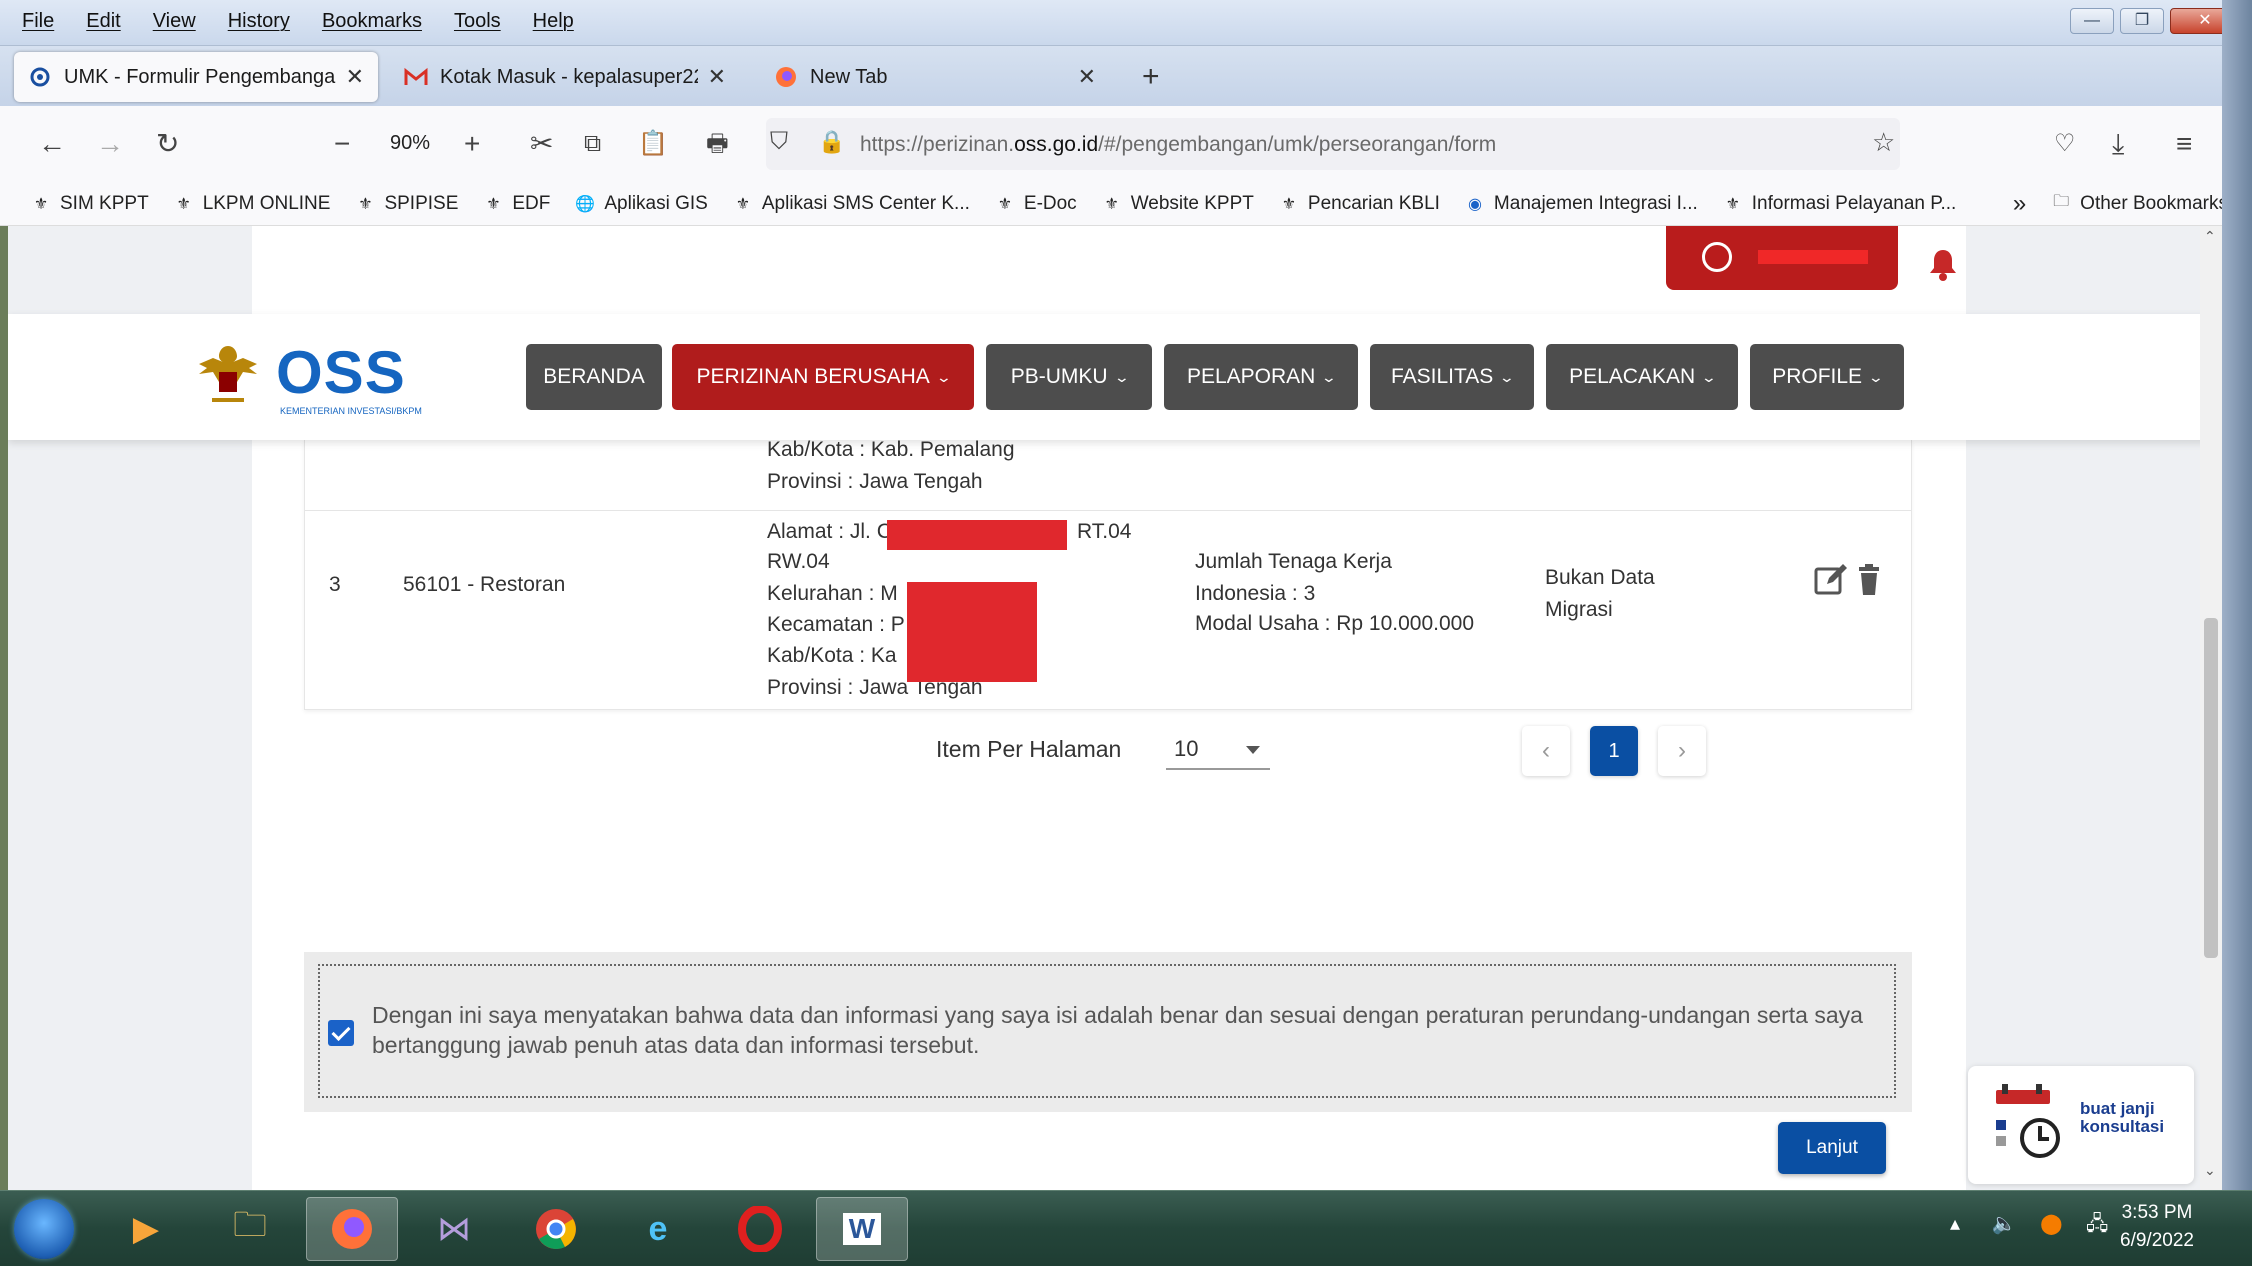 Image resolution: width=2252 pixels, height=1266 pixels. Describe the element at coordinates (2157, 1227) in the screenshot. I see `clock: 3:53 PM 6/9/2022` at that location.